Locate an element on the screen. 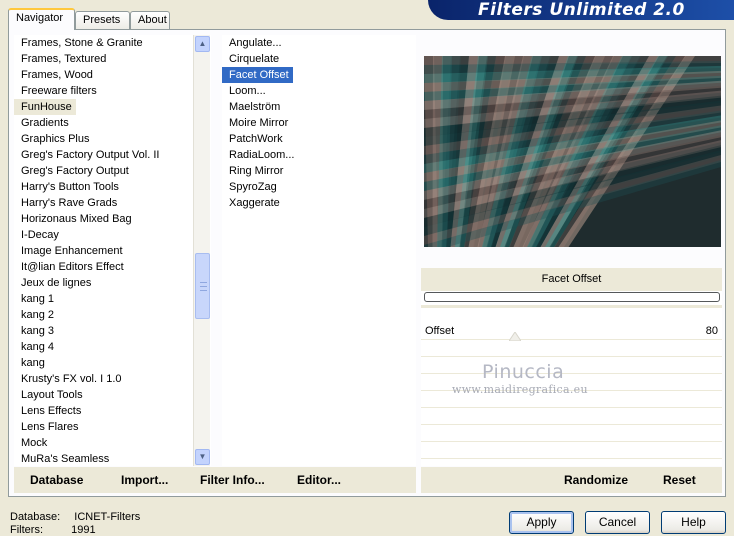 The height and width of the screenshot is (536, 734). status-filters-value: 1991 is located at coordinates (83, 530).